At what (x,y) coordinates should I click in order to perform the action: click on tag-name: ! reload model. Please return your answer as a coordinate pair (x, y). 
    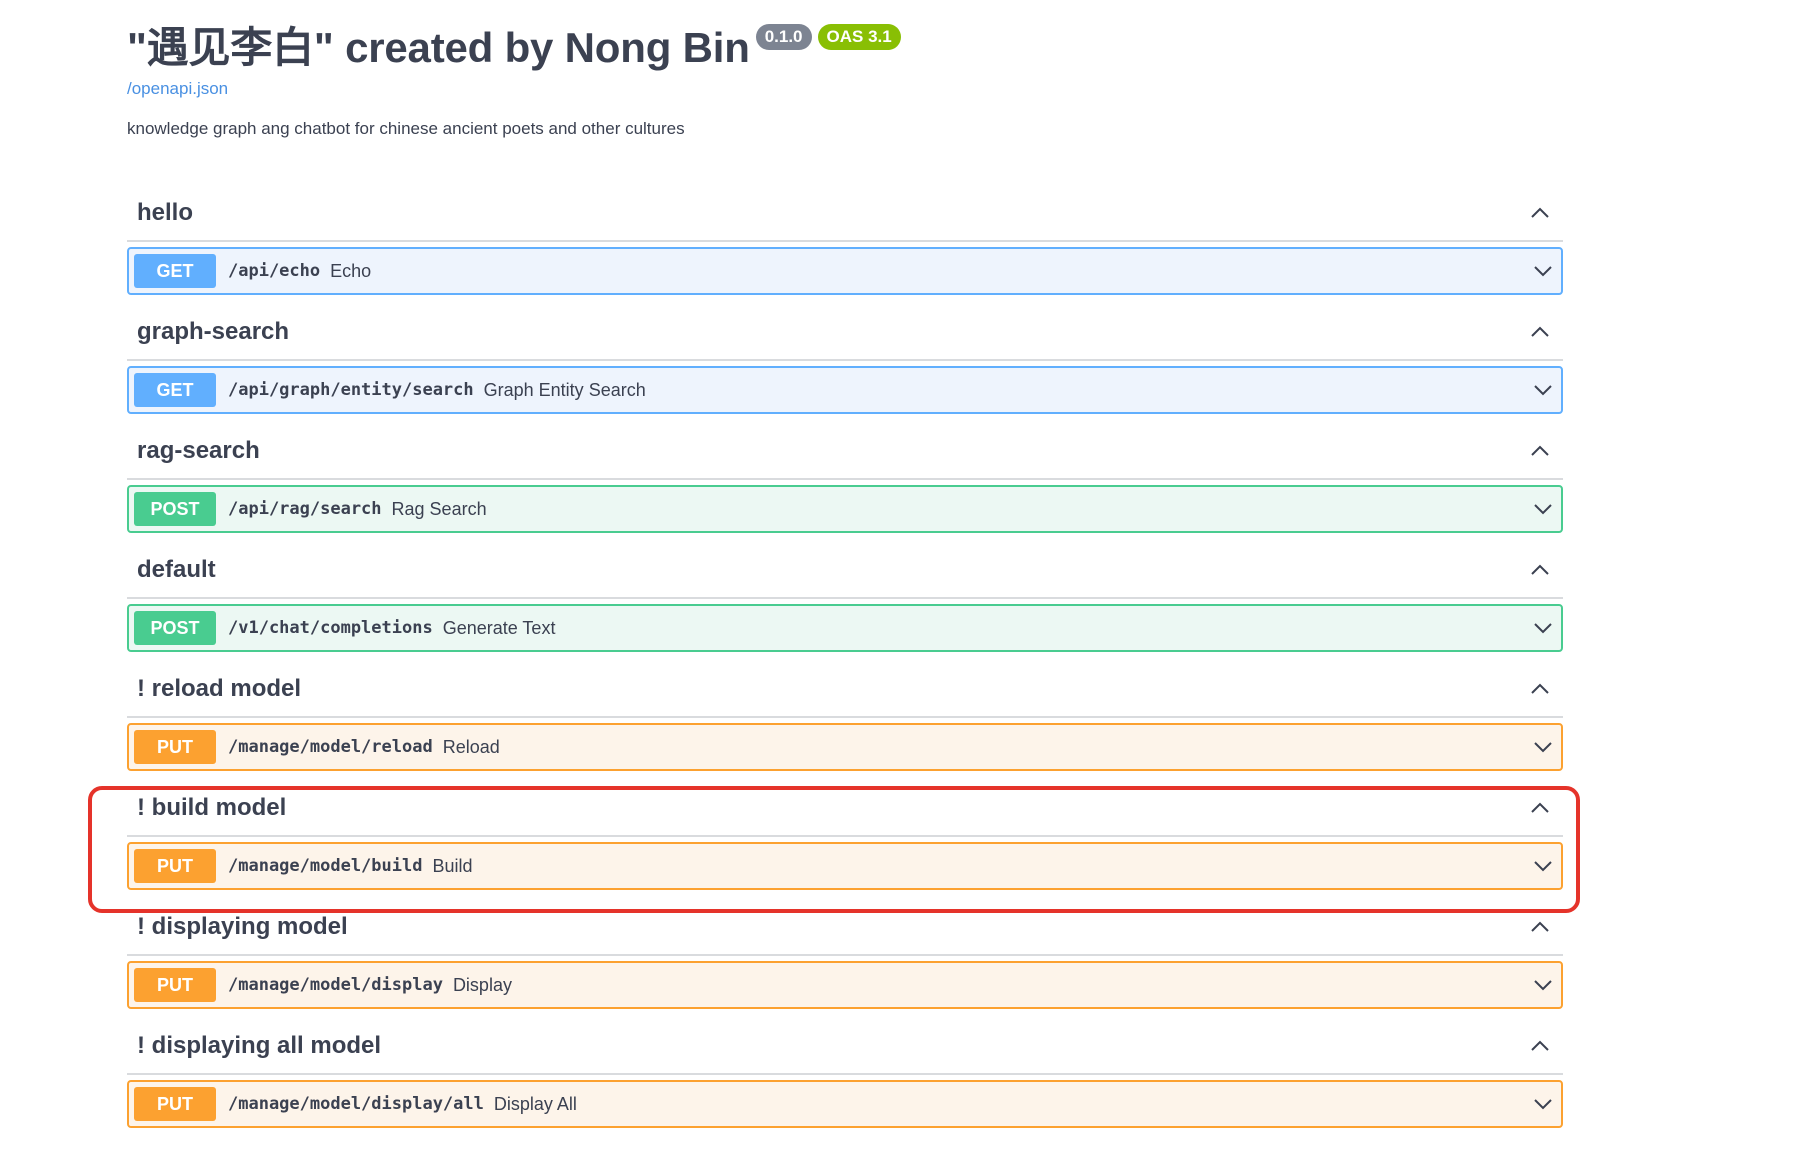
    Looking at the image, I should click on (219, 688).